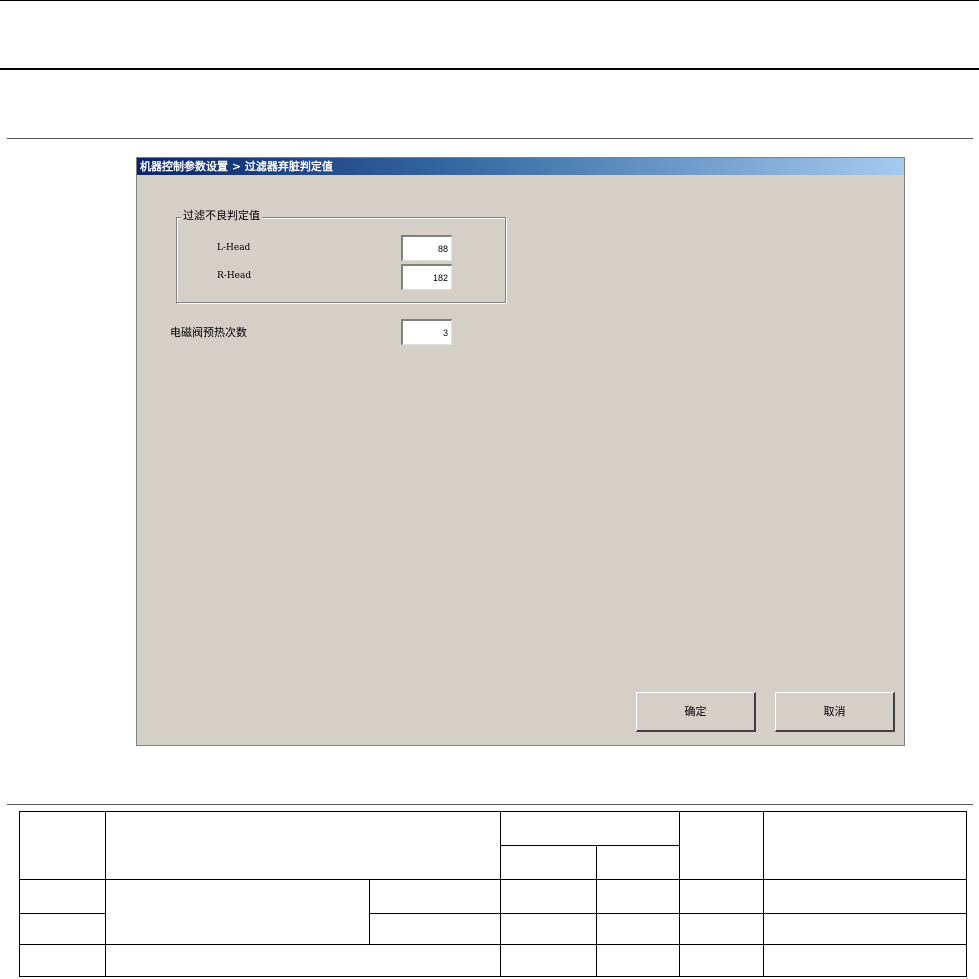 The image size is (979, 979). Describe the element at coordinates (221, 216) in the screenshot. I see `group-label: 过滤不良判定值` at that location.